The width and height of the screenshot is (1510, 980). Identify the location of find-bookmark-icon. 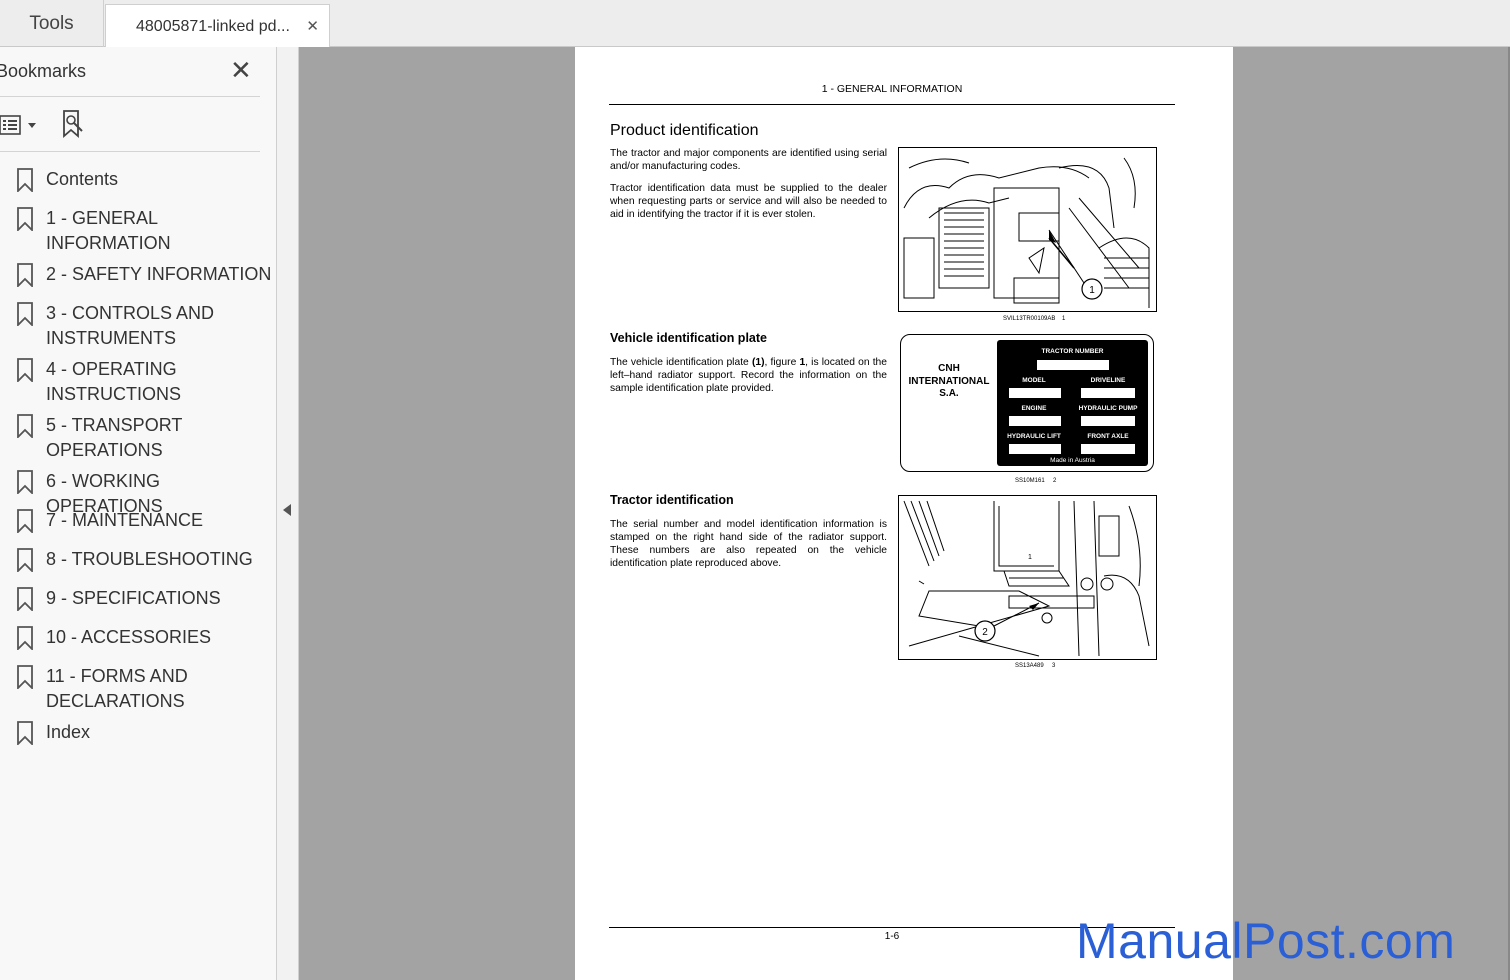
(74, 124).